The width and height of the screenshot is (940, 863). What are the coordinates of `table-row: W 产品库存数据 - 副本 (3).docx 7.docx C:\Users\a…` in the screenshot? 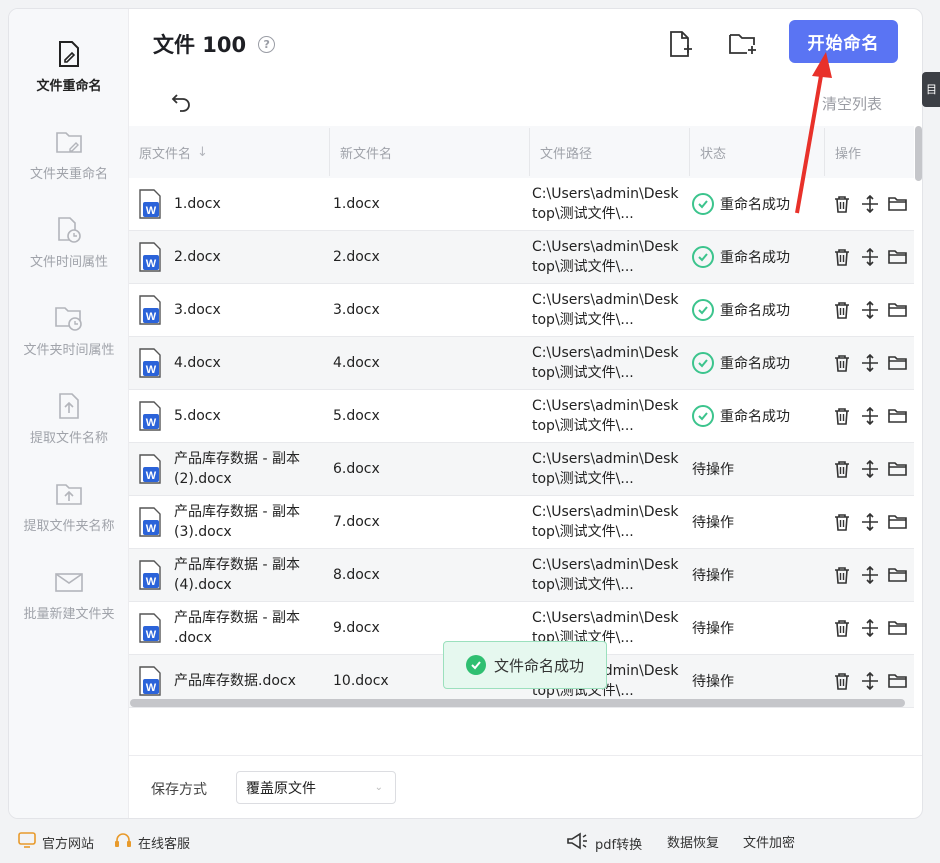 It's located at (521, 522).